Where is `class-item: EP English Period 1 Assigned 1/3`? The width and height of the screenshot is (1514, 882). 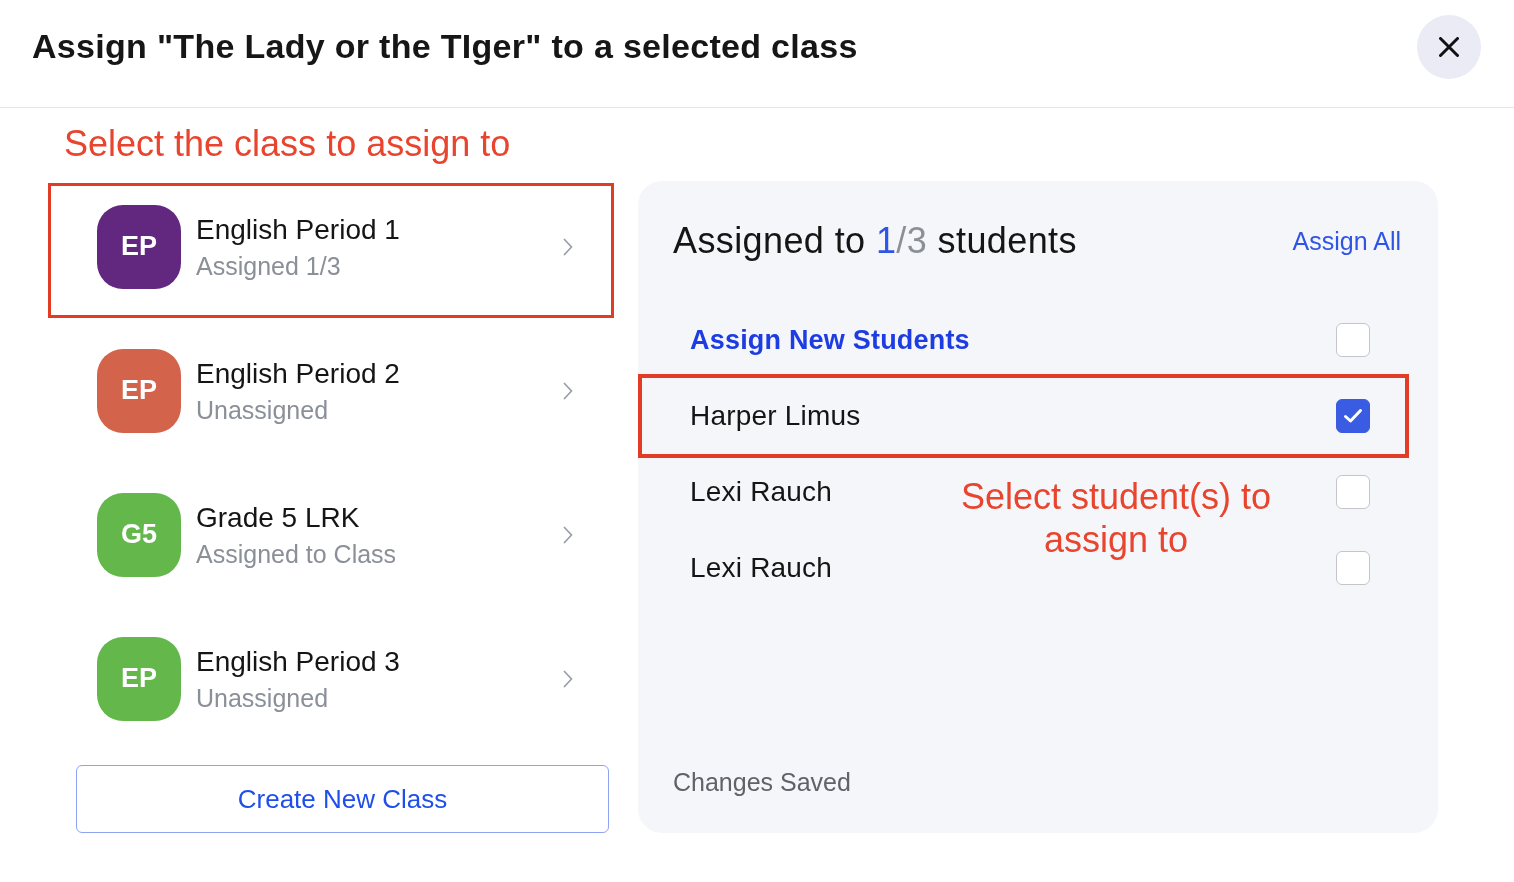 class-item: EP English Period 1 Assigned 1/3 is located at coordinates (331, 250).